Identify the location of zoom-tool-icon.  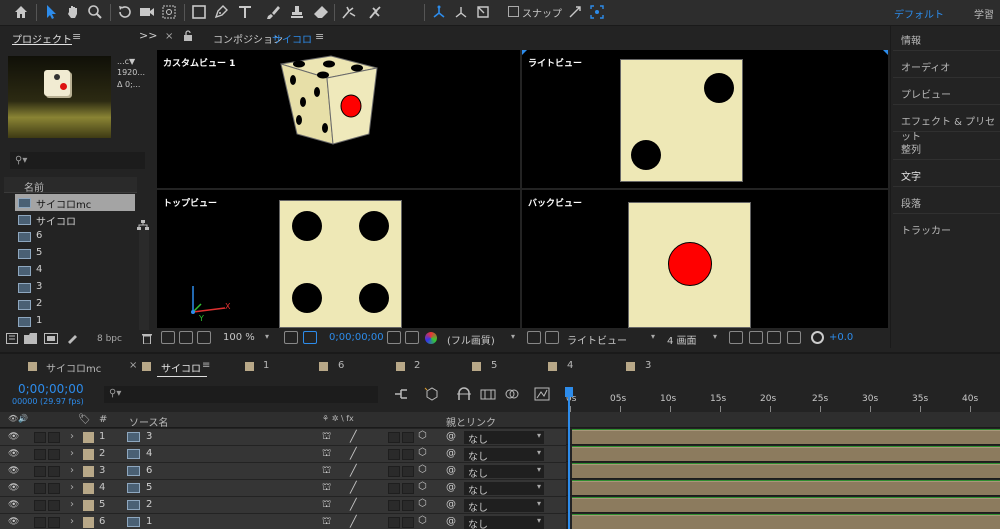
(95, 12).